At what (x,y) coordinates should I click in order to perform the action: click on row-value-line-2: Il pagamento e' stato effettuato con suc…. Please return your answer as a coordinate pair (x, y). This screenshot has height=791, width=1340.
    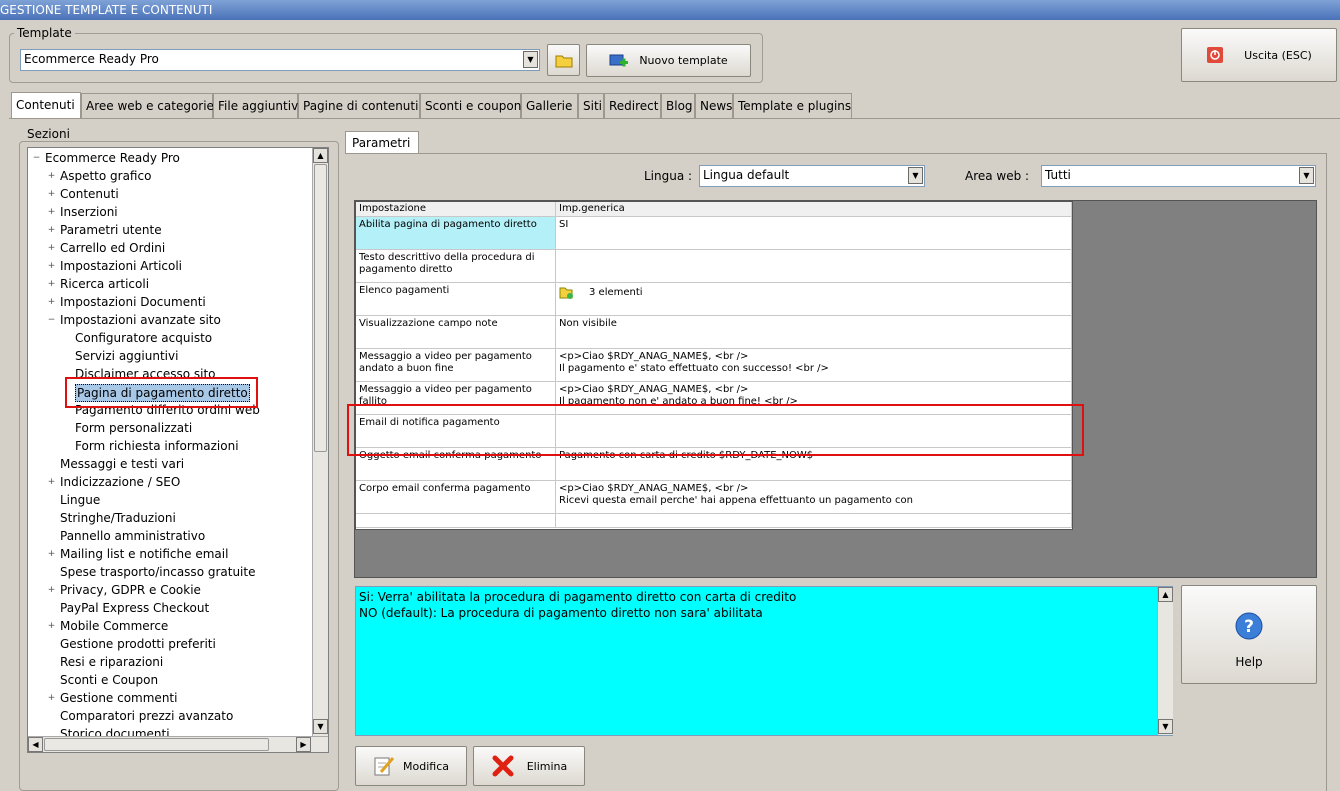
    Looking at the image, I should click on (694, 368).